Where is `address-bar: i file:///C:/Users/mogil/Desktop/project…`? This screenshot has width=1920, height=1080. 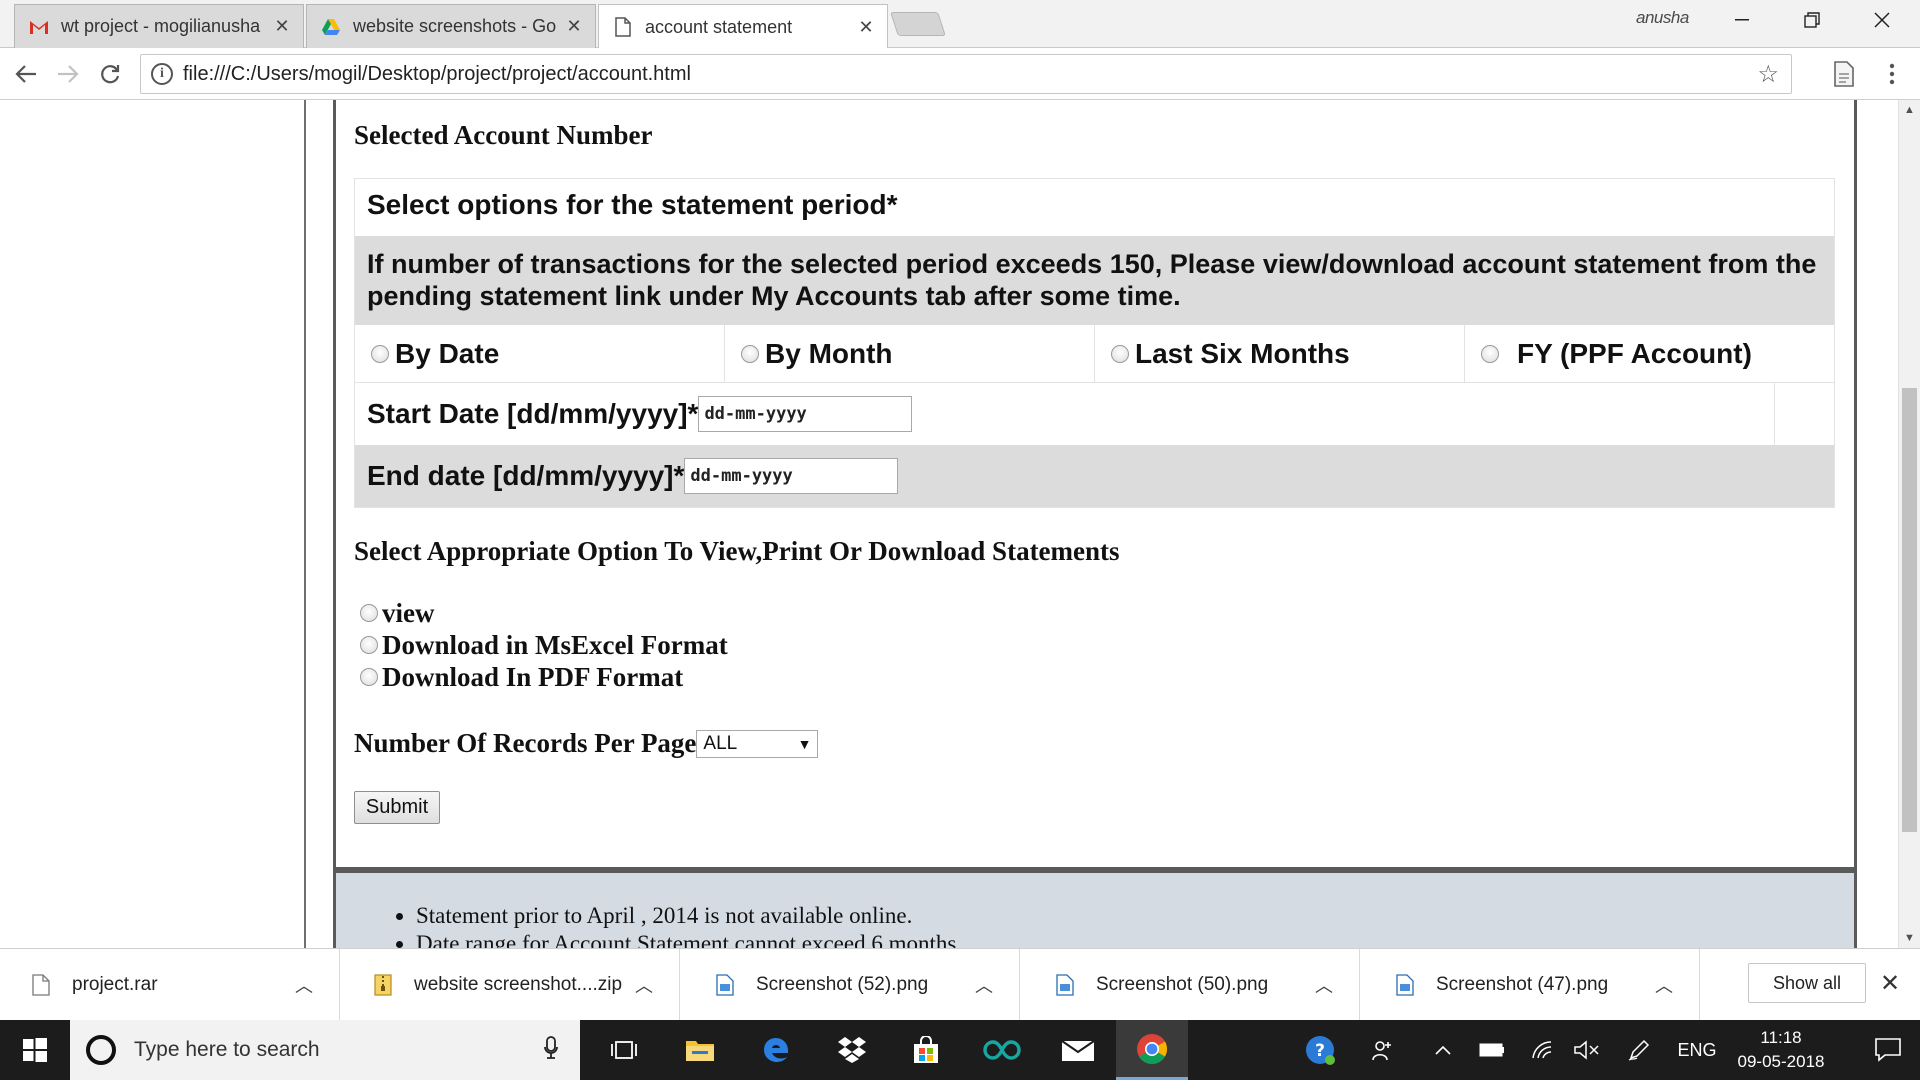 address-bar: i file:///C:/Users/mogil/Desktop/project… is located at coordinates (966, 74).